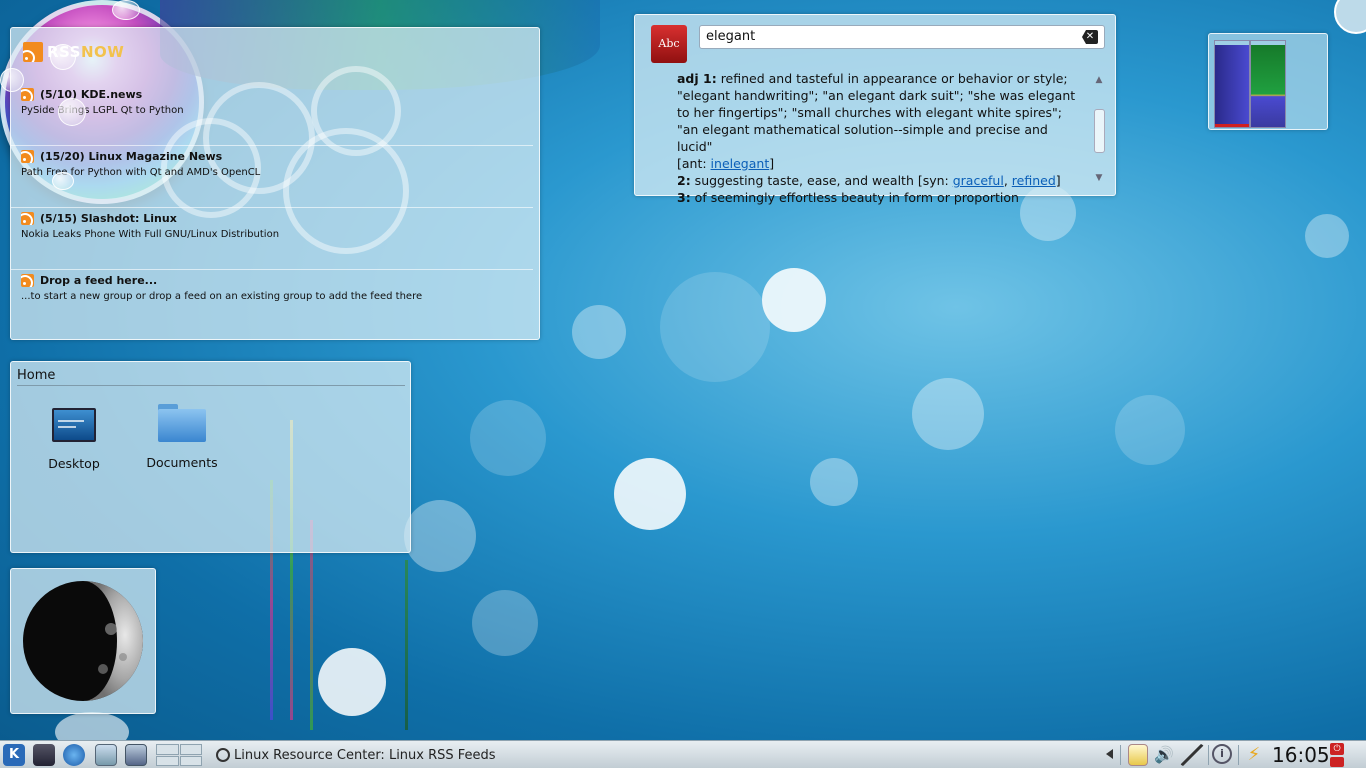 The width and height of the screenshot is (1366, 768). What do you see at coordinates (1337, 762) in the screenshot?
I see `lock-icon` at bounding box center [1337, 762].